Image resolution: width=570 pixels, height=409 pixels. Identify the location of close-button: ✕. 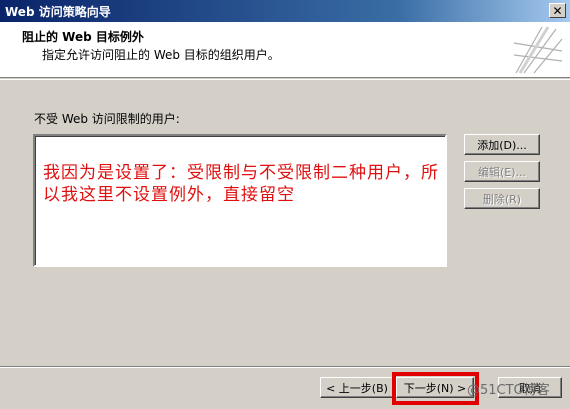
(557, 10).